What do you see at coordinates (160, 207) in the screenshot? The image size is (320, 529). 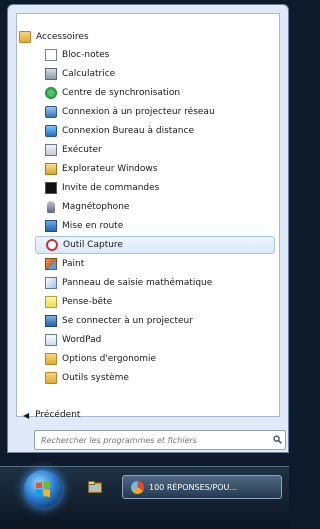 I see `program-item-magnetophone: Magnétophone` at bounding box center [160, 207].